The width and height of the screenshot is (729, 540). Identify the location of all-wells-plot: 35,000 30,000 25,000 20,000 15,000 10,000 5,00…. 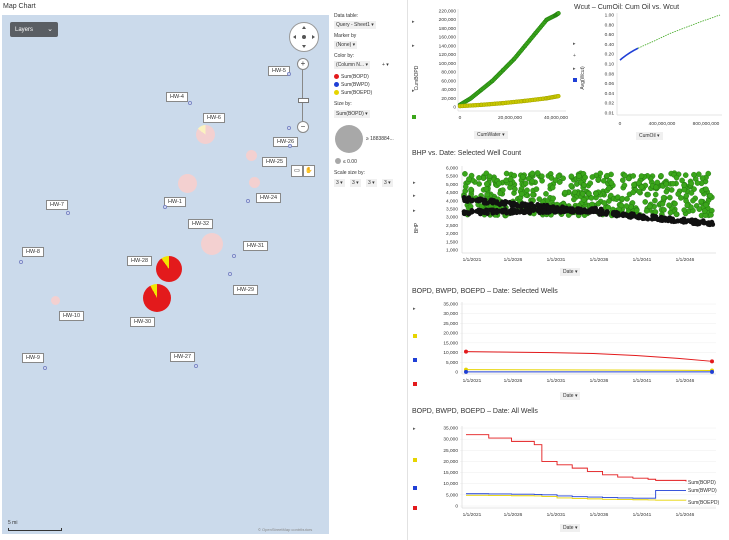
(568, 472).